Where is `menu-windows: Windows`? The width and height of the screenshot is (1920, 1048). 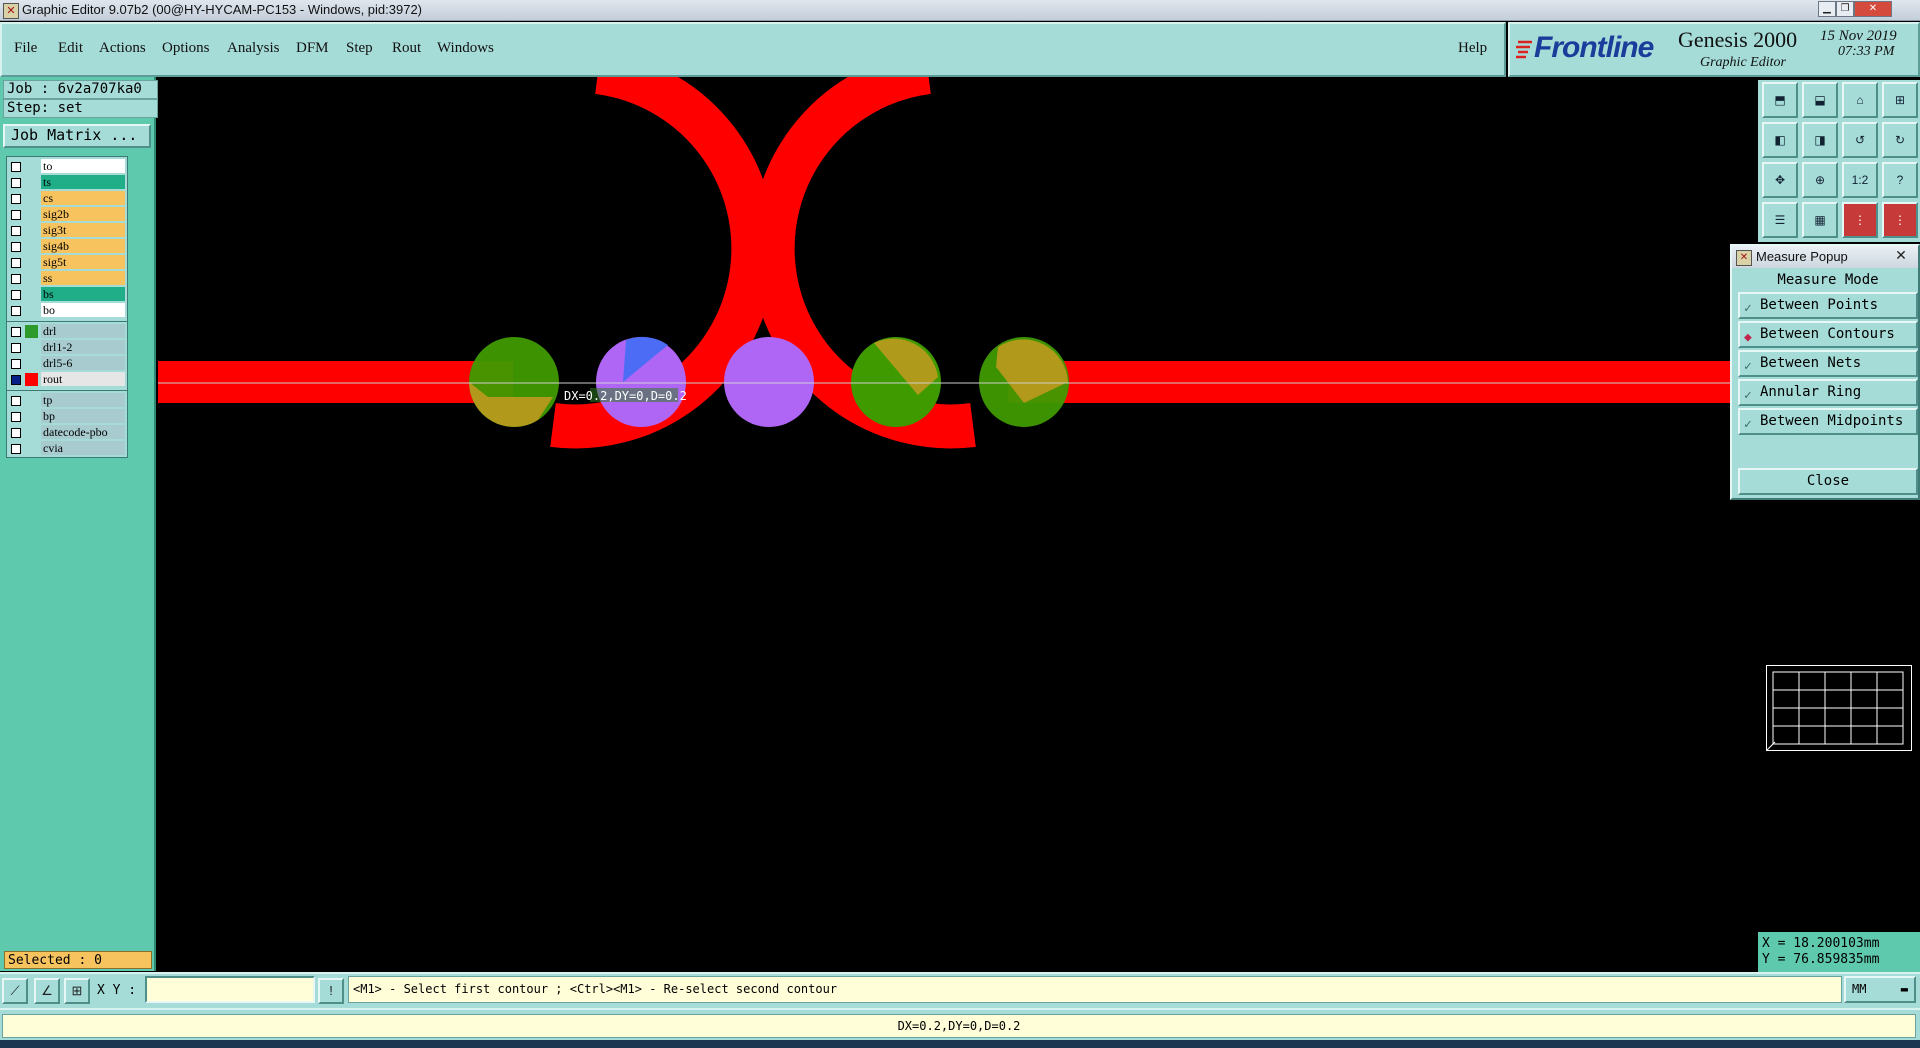
menu-windows: Windows is located at coordinates (465, 48).